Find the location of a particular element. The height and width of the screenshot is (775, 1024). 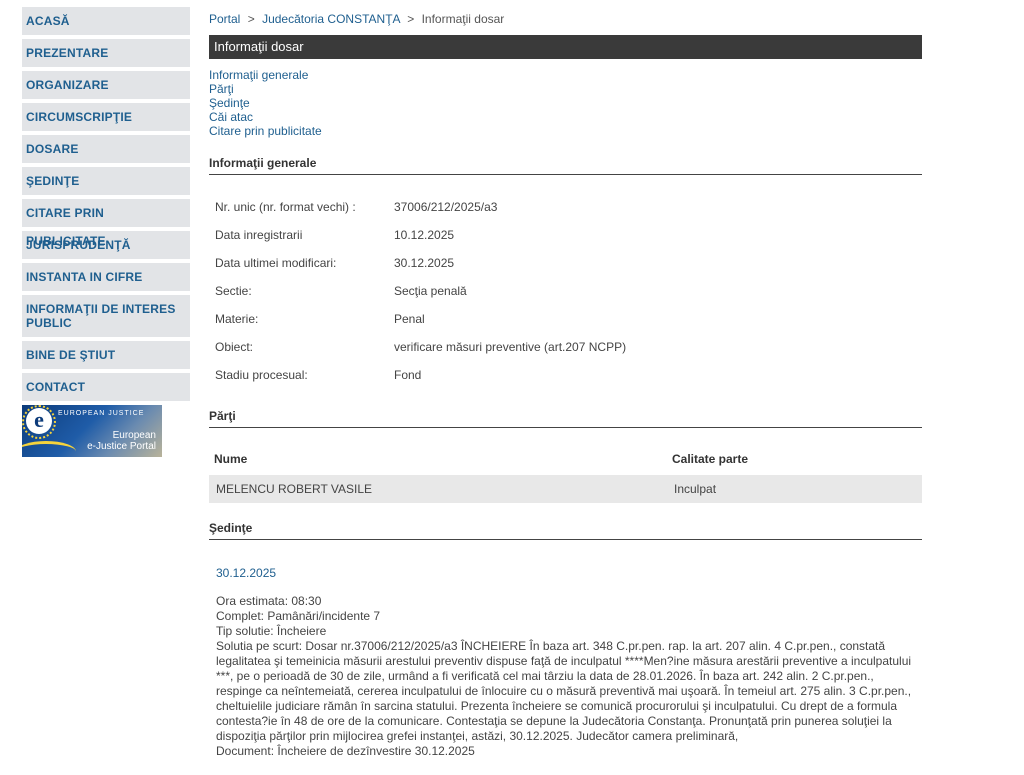

anchor-informatii-generale: Informaţii generale is located at coordinates (265, 75).